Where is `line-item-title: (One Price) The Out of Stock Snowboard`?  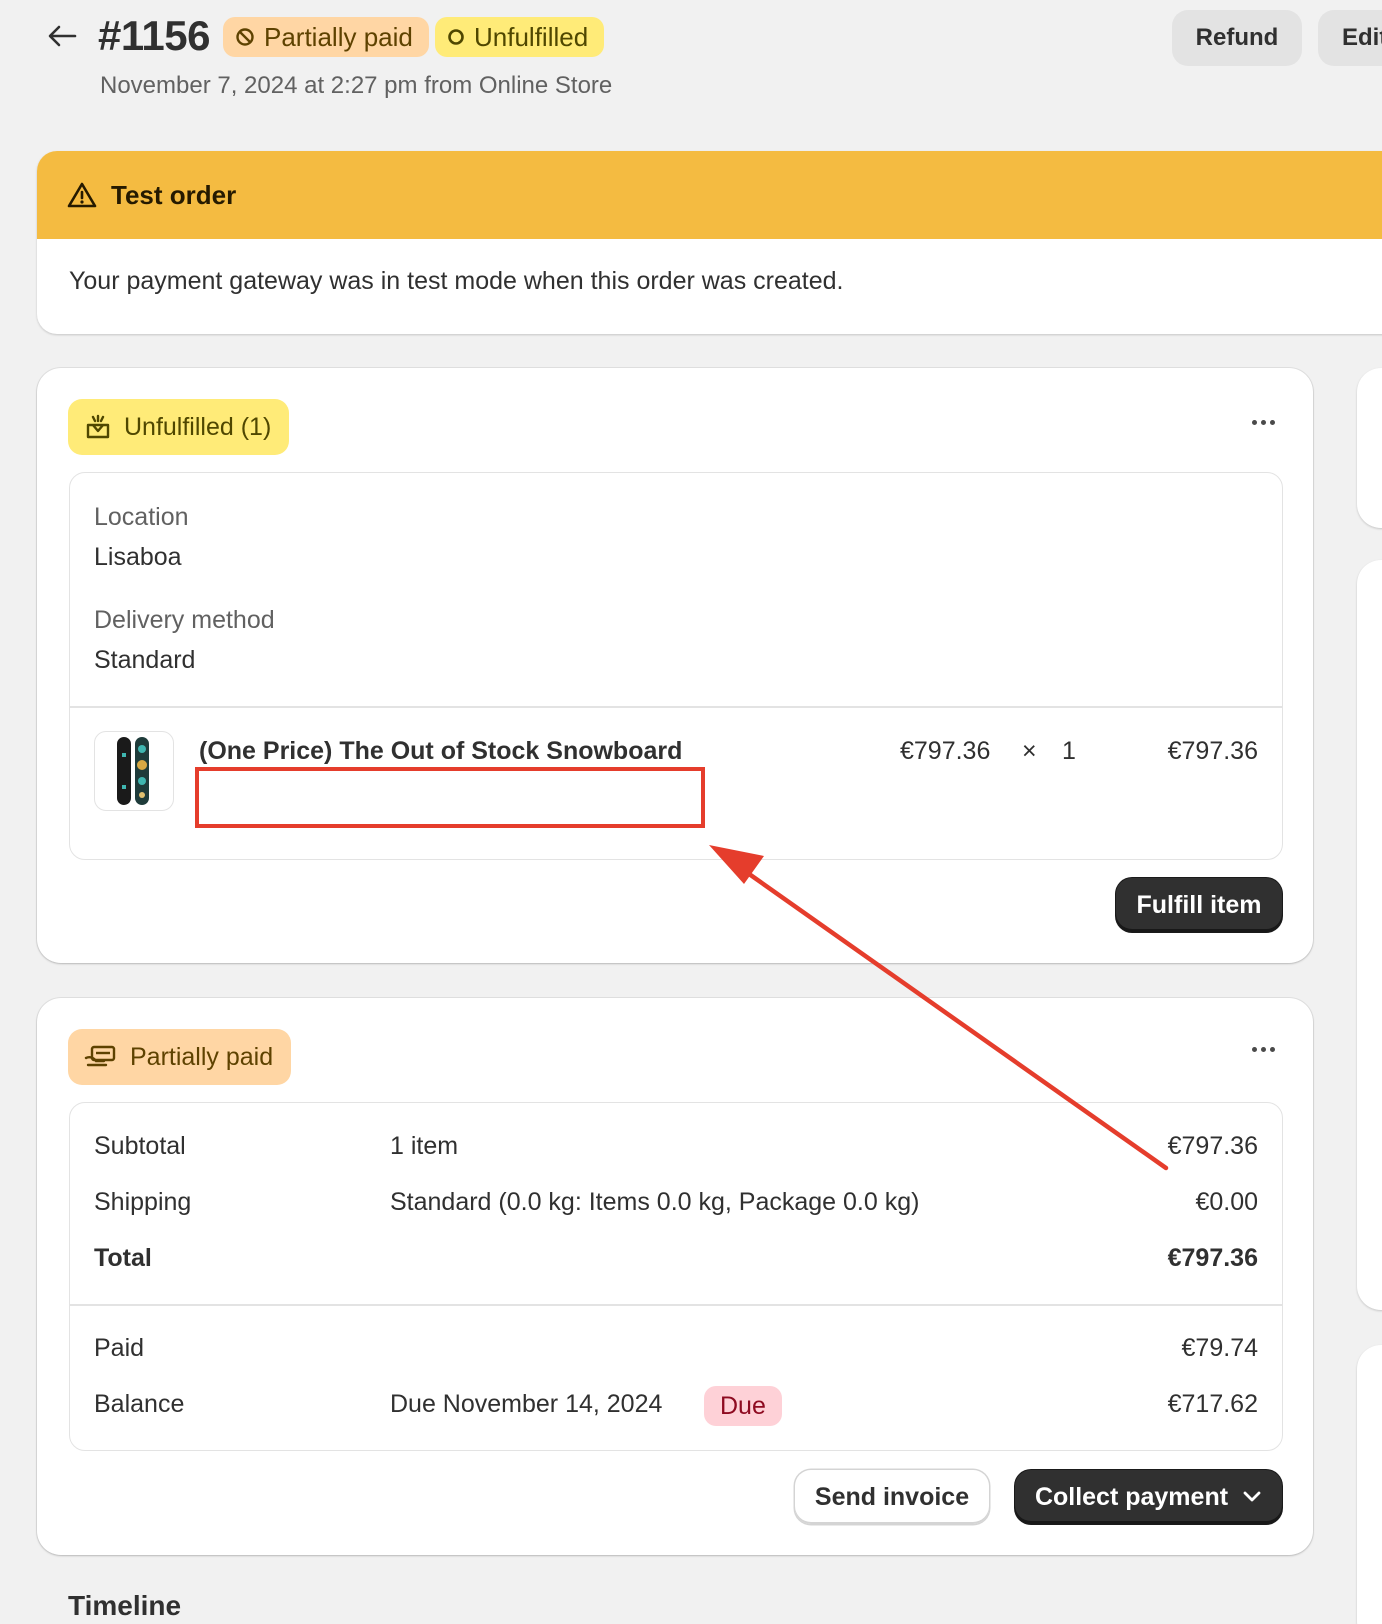 line-item-title: (One Price) The Out of Stock Snowboard is located at coordinates (440, 751).